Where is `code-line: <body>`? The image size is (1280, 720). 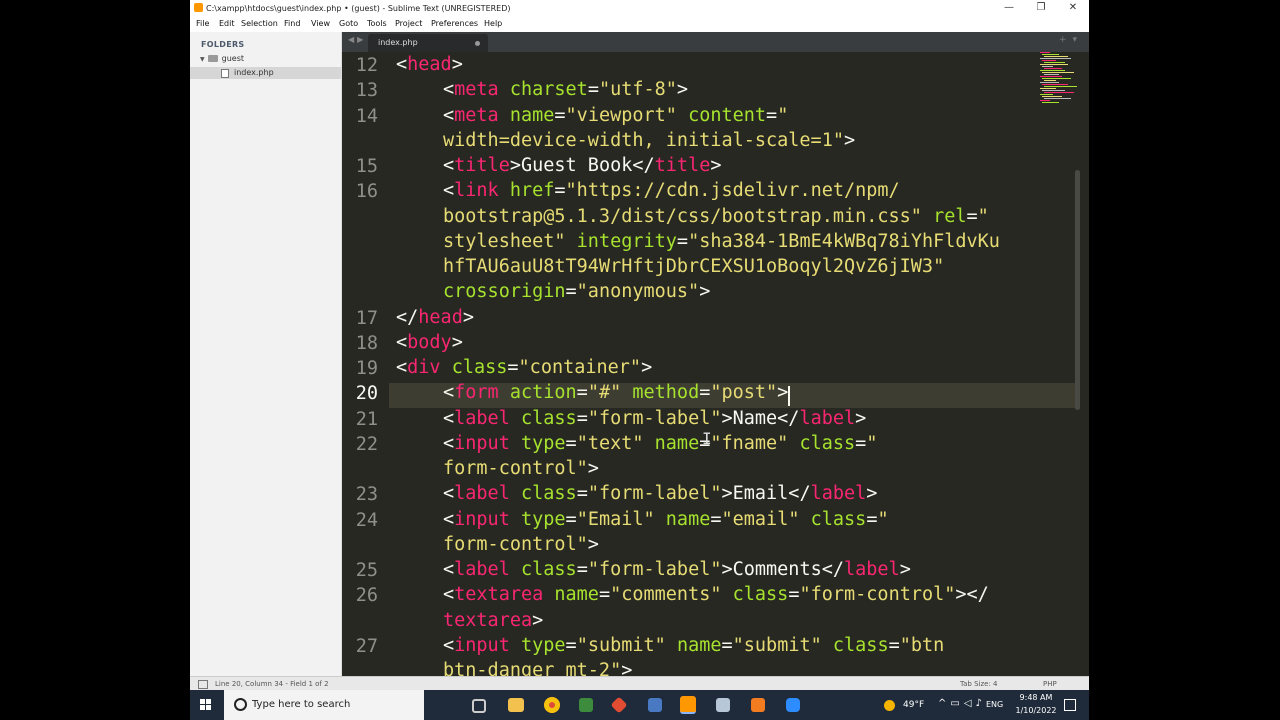 code-line: <body> is located at coordinates (429, 342).